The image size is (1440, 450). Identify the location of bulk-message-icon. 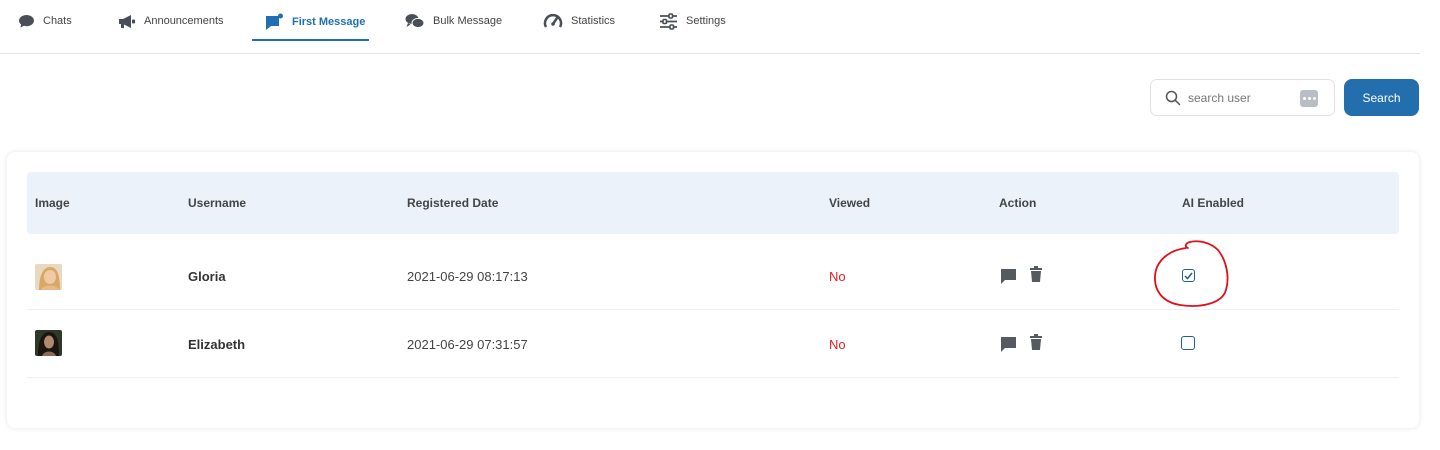
(415, 21).